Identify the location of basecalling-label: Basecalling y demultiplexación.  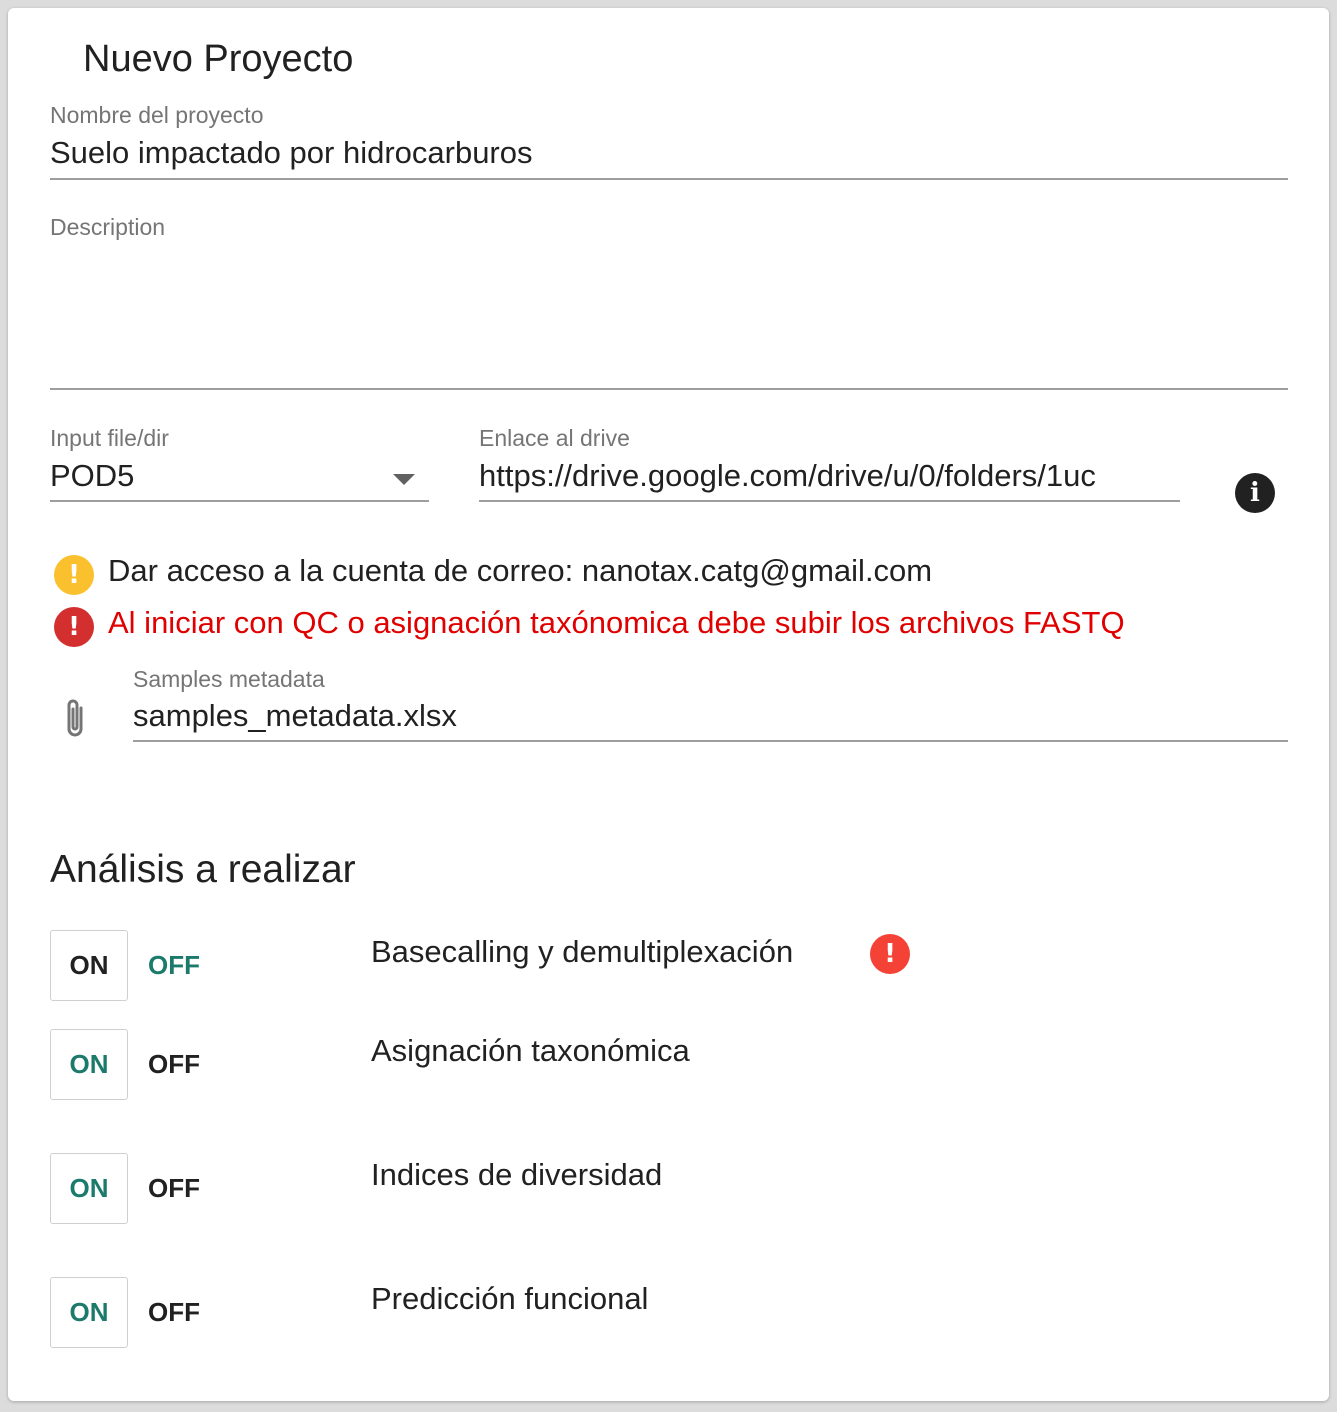
(582, 951).